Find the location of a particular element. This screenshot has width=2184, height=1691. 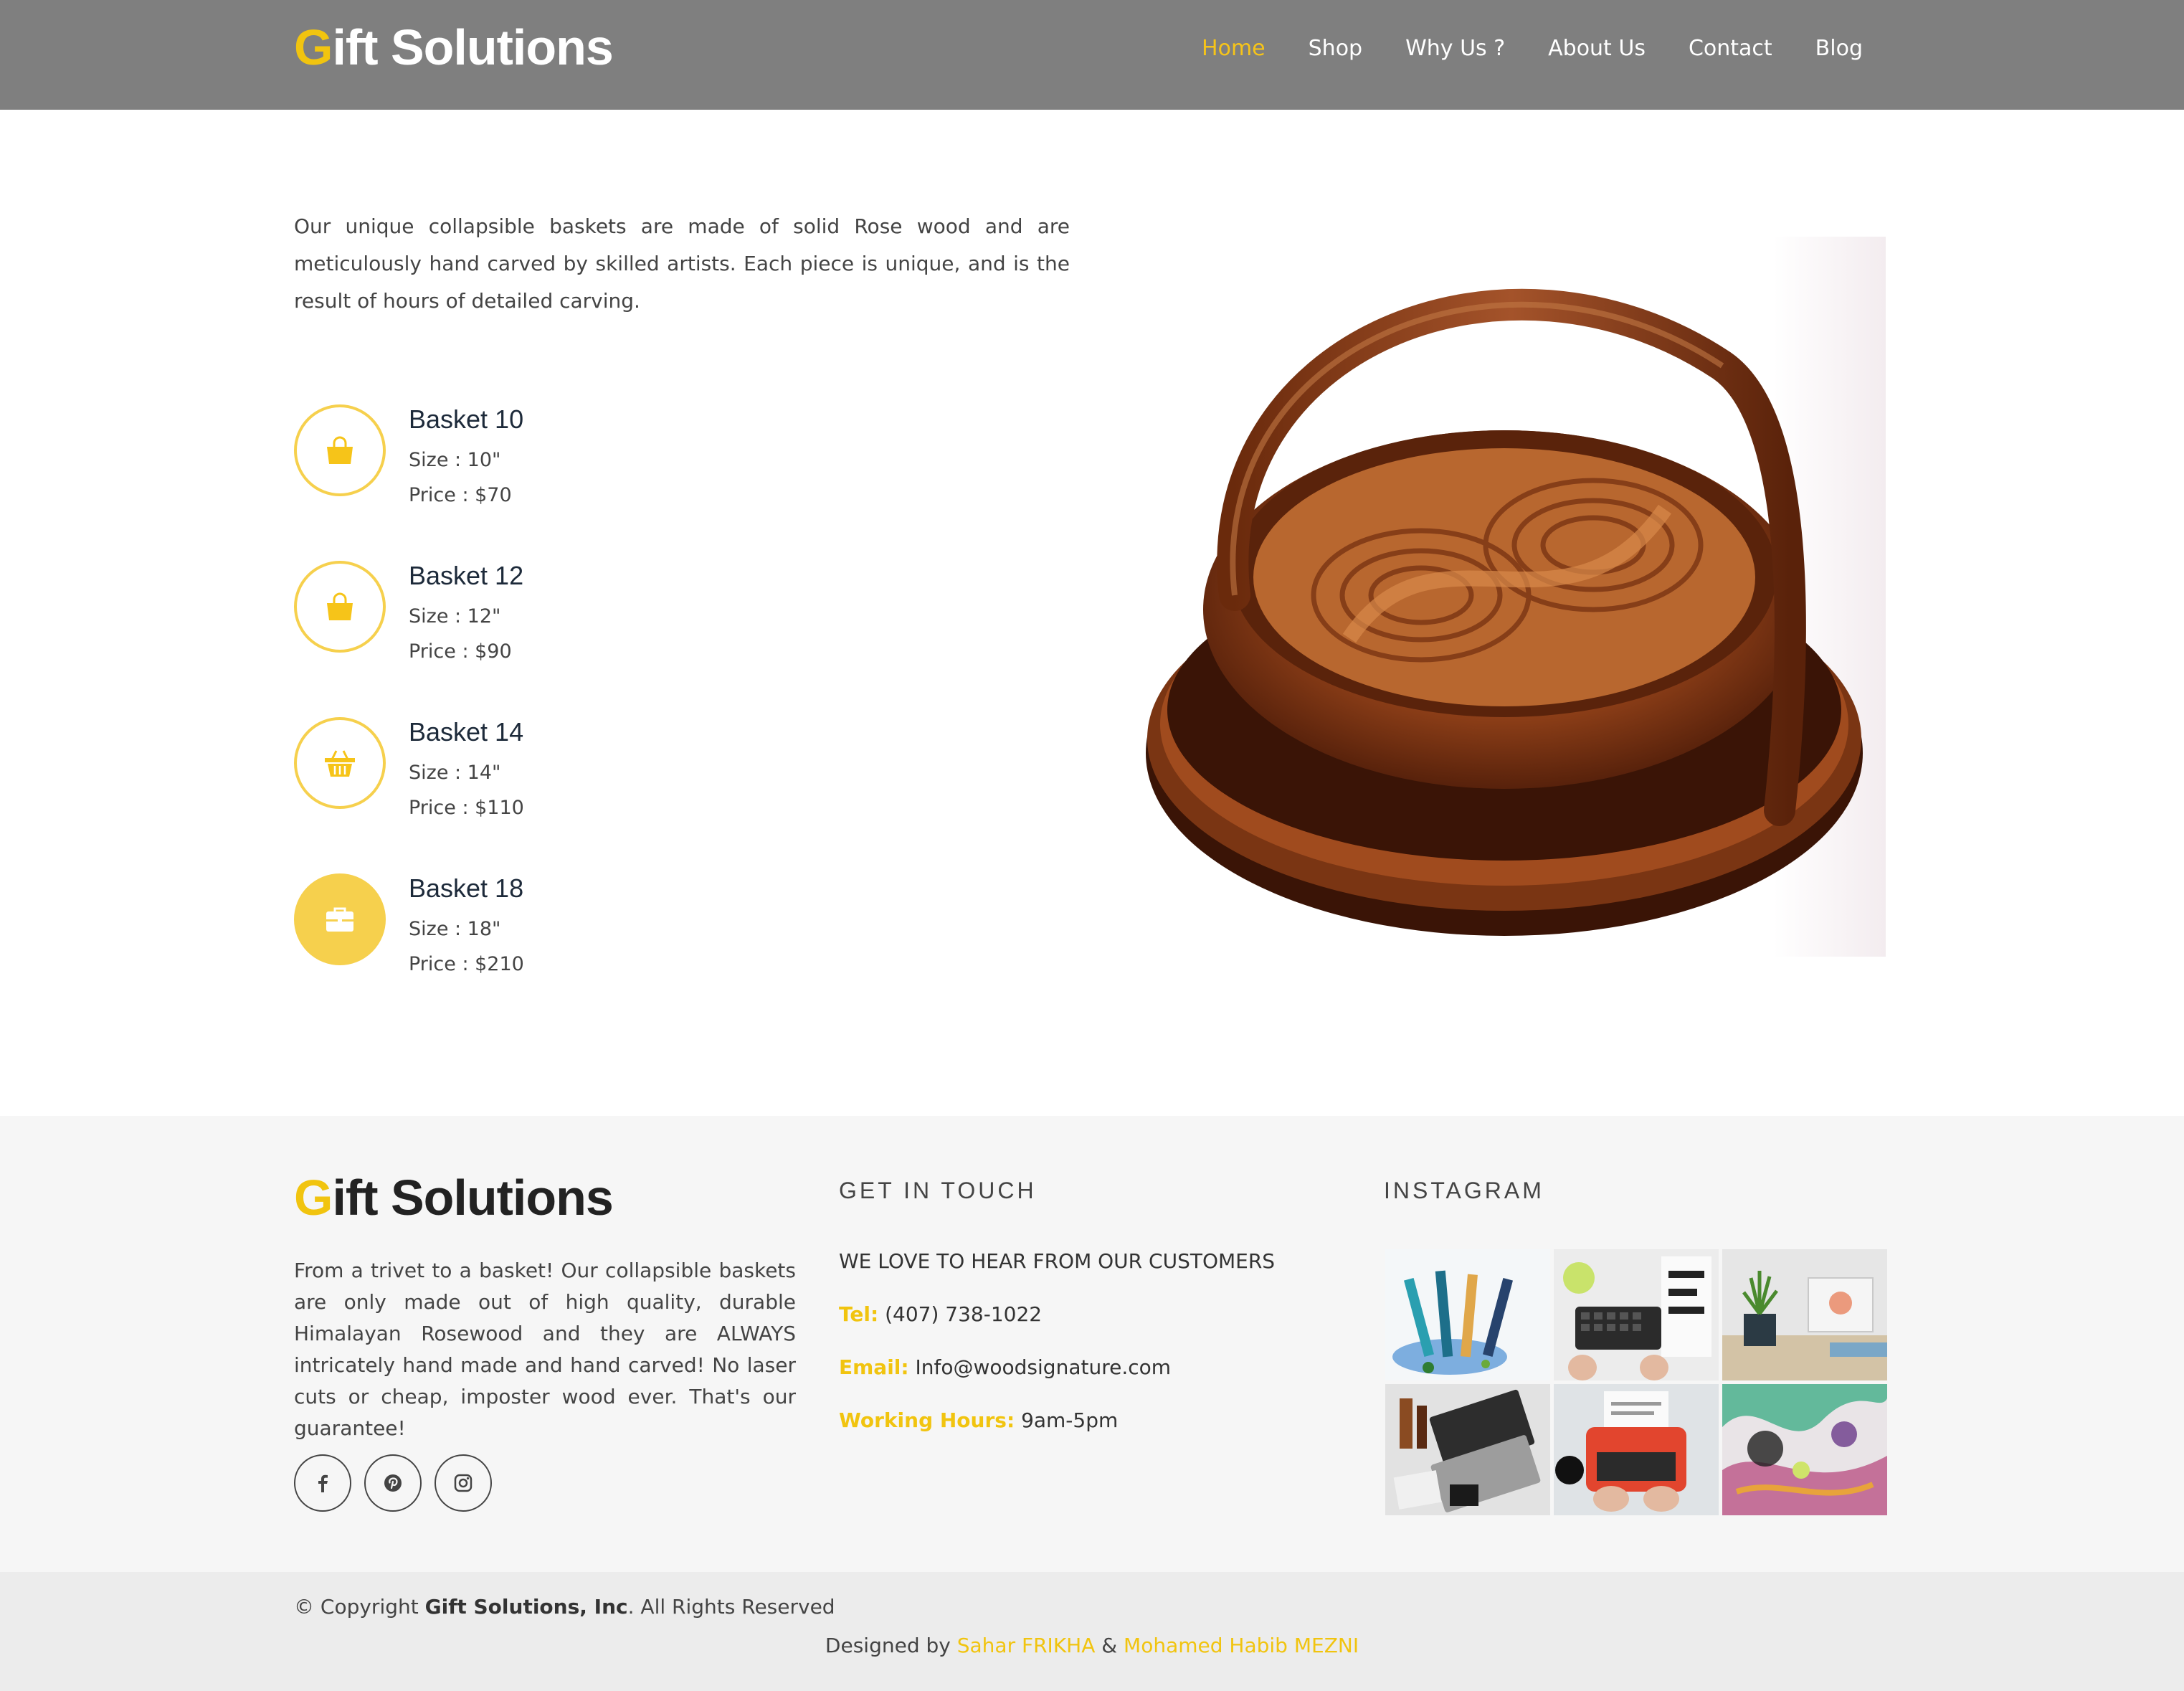

hours-value: 9am-5pm is located at coordinates (1070, 1420).